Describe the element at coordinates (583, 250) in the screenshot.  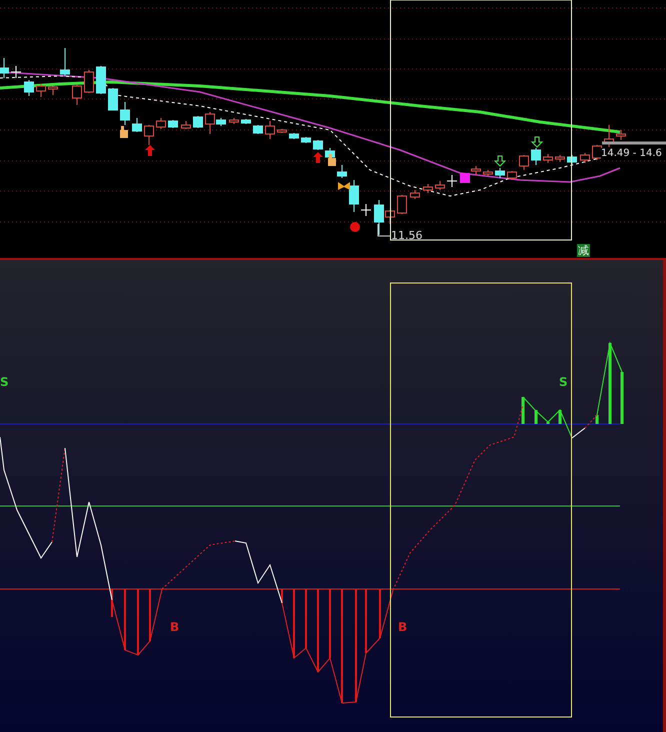
I see `signal-badge: 减` at that location.